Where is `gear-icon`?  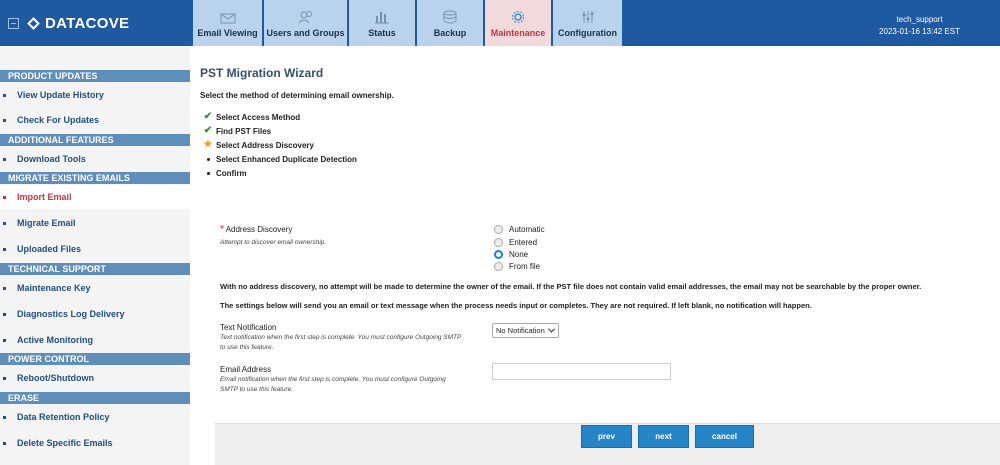
gear-icon is located at coordinates (518, 17).